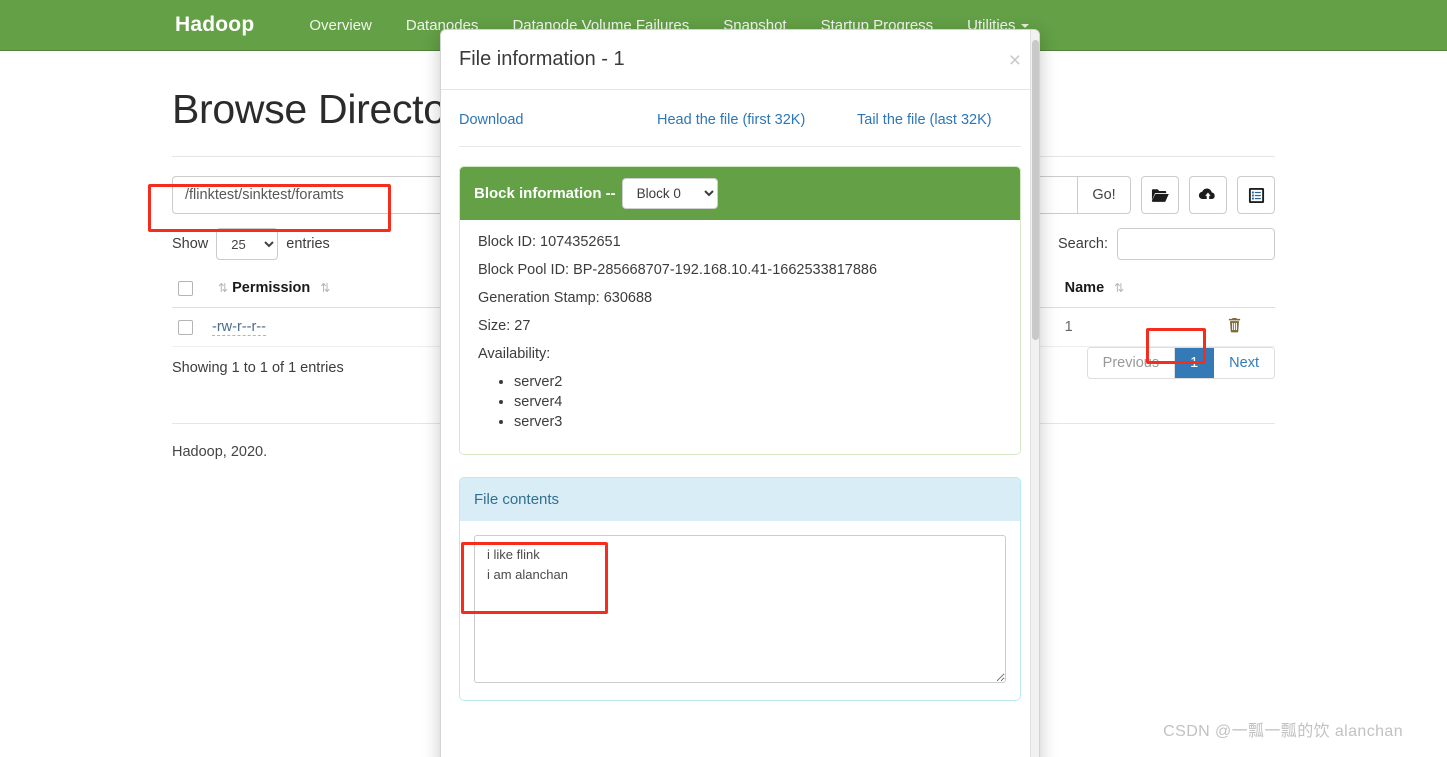  I want to click on select-all-header, so click(189, 292).